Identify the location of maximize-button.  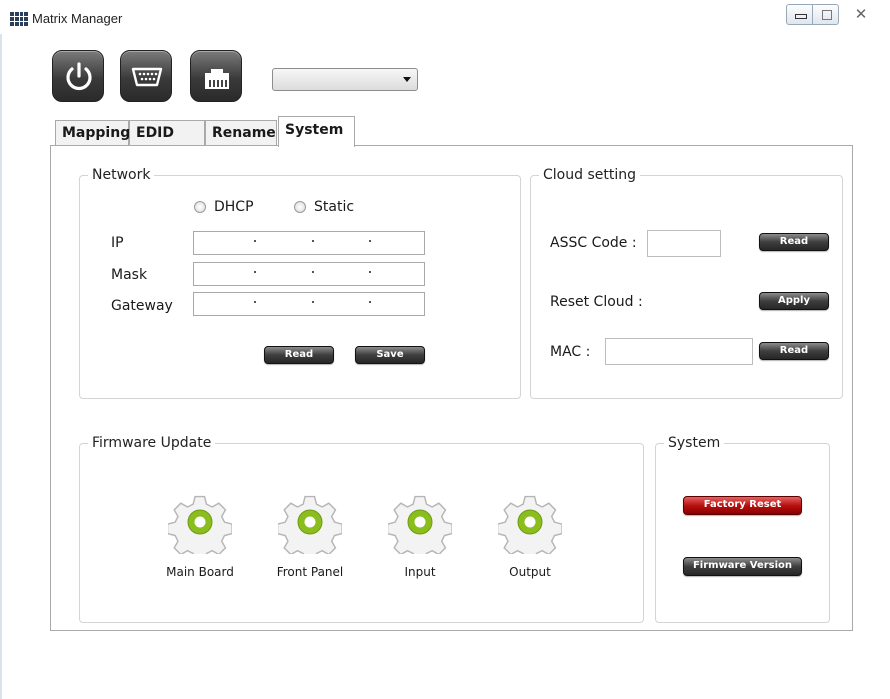
(825, 14).